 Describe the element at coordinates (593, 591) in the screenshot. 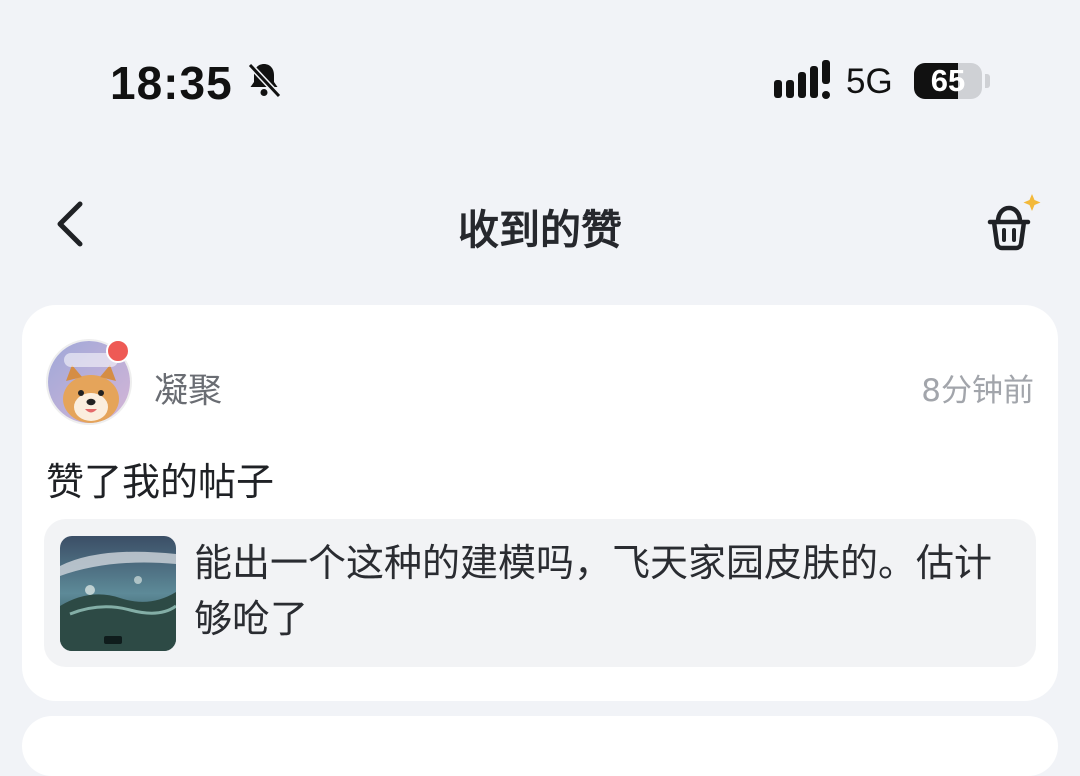

I see `post-text: 能出一个这种的建模吗，飞天家园皮肤的。估计够呛了` at that location.